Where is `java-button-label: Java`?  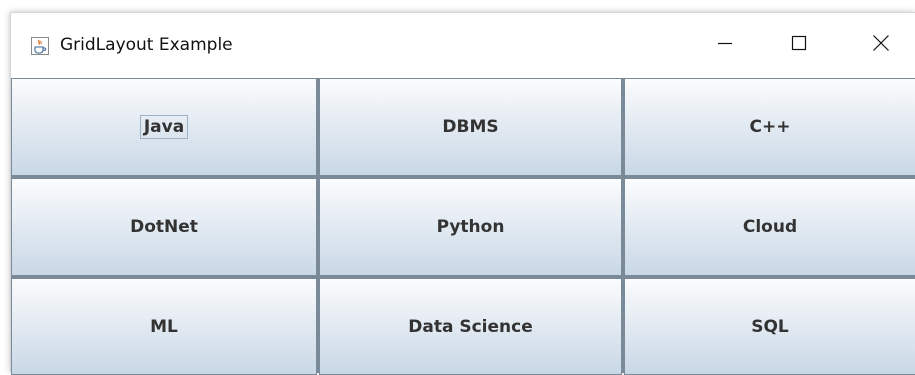
java-button-label: Java is located at coordinates (164, 127).